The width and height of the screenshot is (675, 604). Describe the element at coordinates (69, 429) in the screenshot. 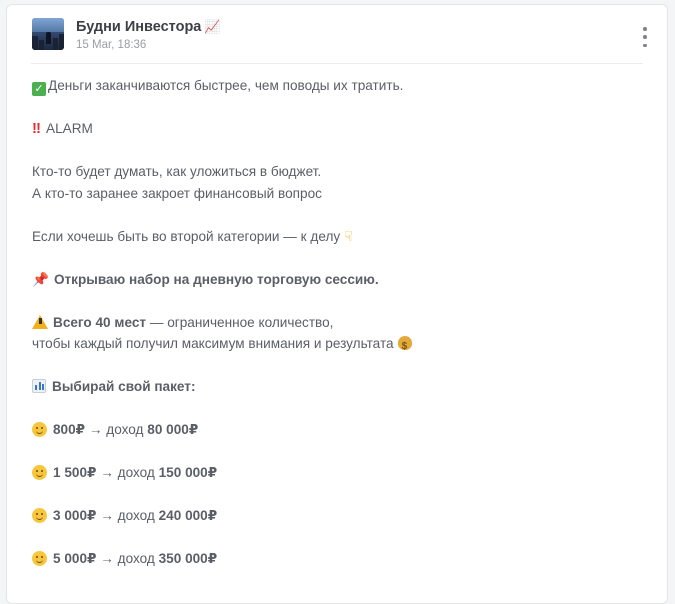

I see `package-price: 800₽` at that location.